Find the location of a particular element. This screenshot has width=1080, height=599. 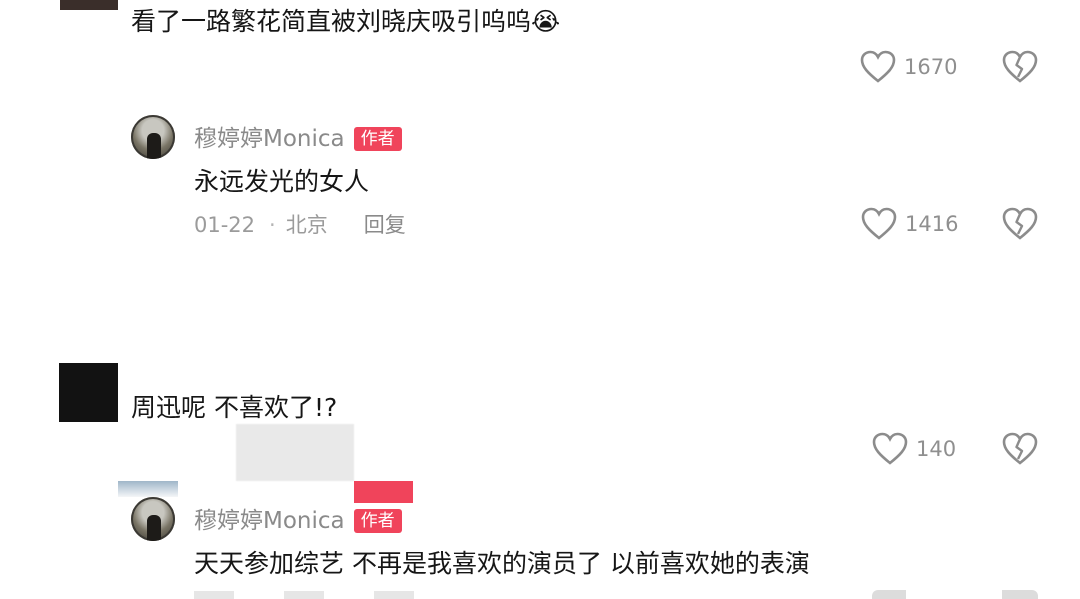

like-button: 1670 is located at coordinates (908, 67).